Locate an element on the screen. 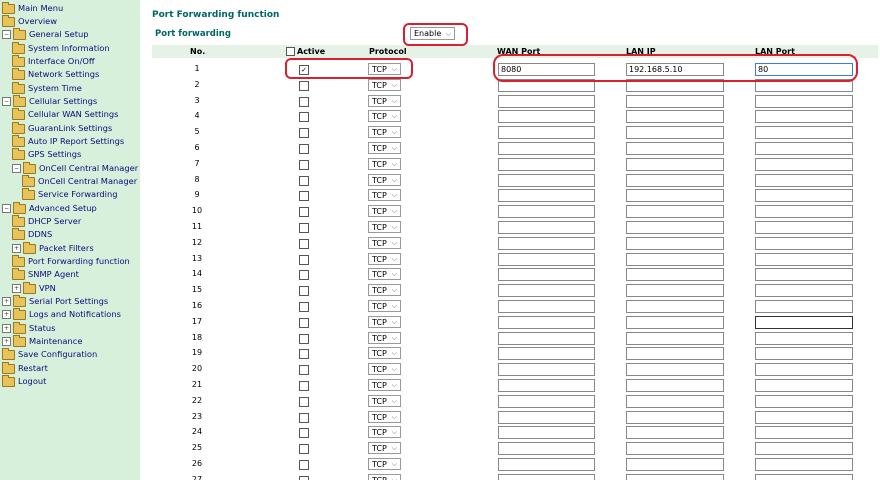 The image size is (880, 480). sidebar-item: OnCell Central Manager is located at coordinates (79, 181).